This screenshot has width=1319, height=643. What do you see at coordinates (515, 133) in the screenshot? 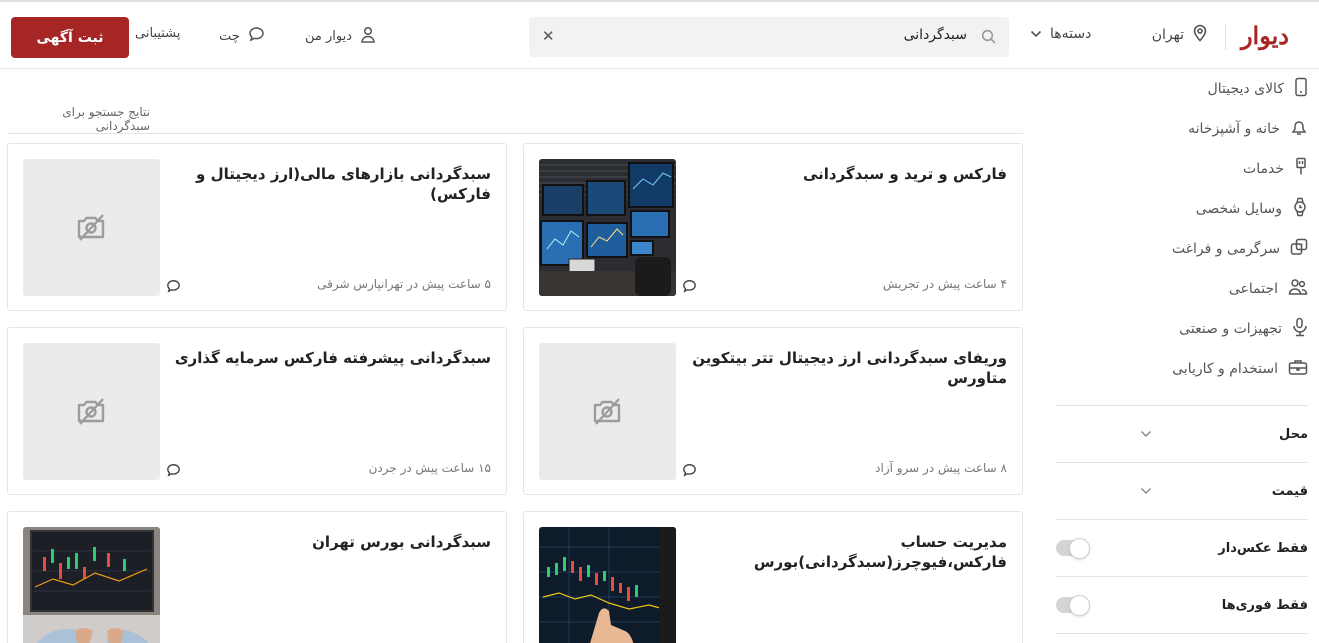
I see `results-divider` at bounding box center [515, 133].